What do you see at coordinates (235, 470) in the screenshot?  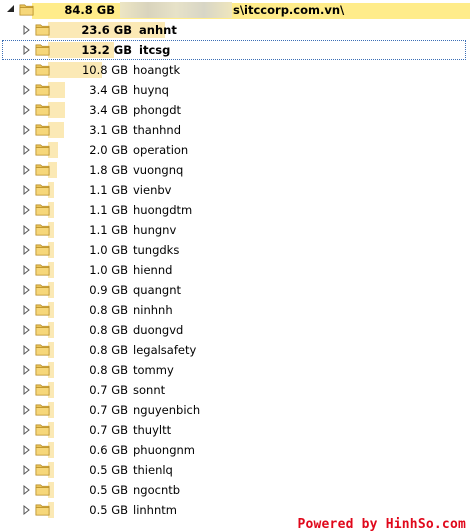 I see `tree-row-thienlq: 0.5 GB thienlq` at bounding box center [235, 470].